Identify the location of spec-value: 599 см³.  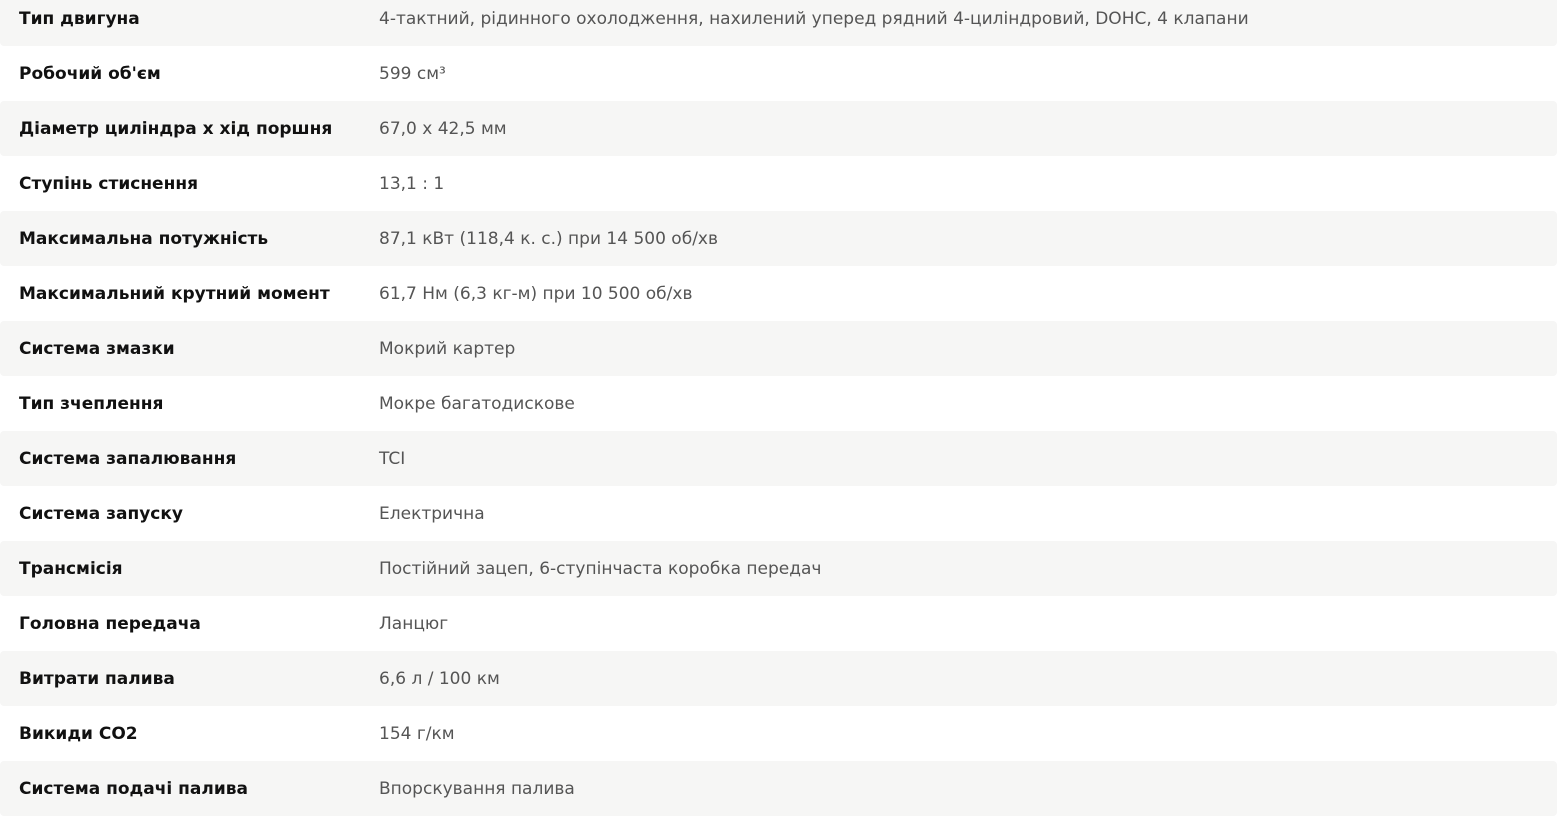
(412, 73).